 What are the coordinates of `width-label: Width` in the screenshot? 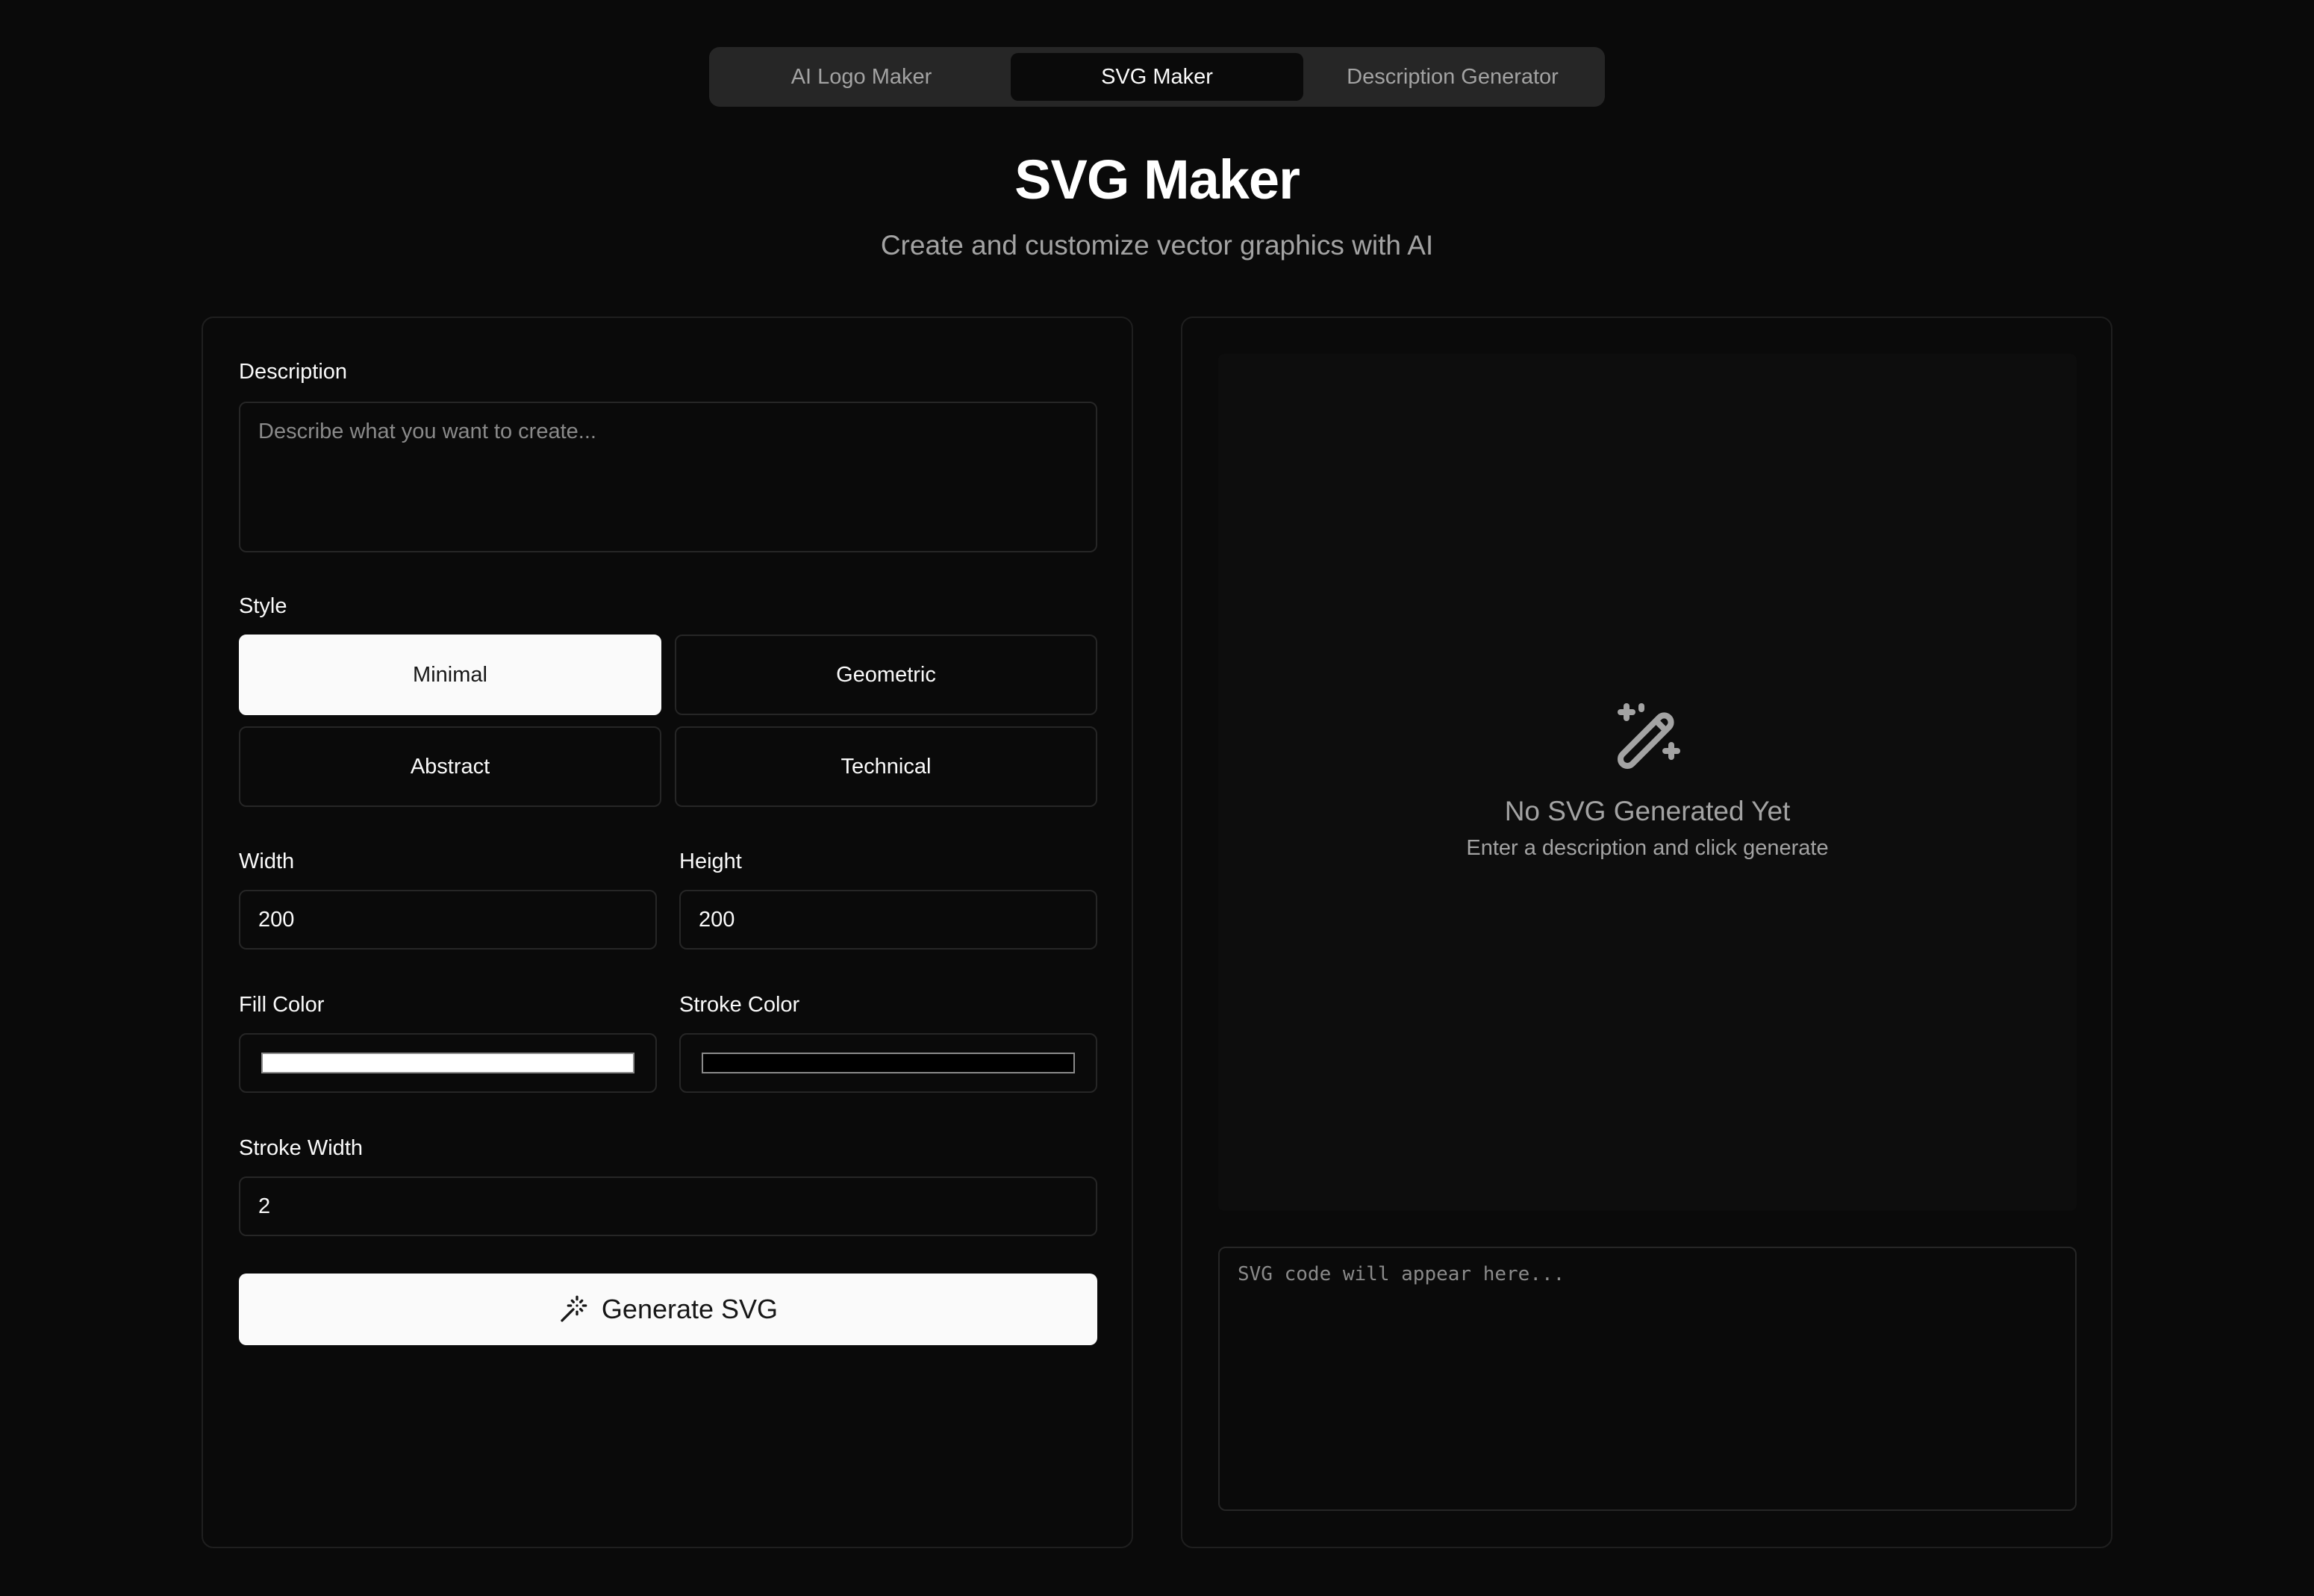 It's located at (267, 861).